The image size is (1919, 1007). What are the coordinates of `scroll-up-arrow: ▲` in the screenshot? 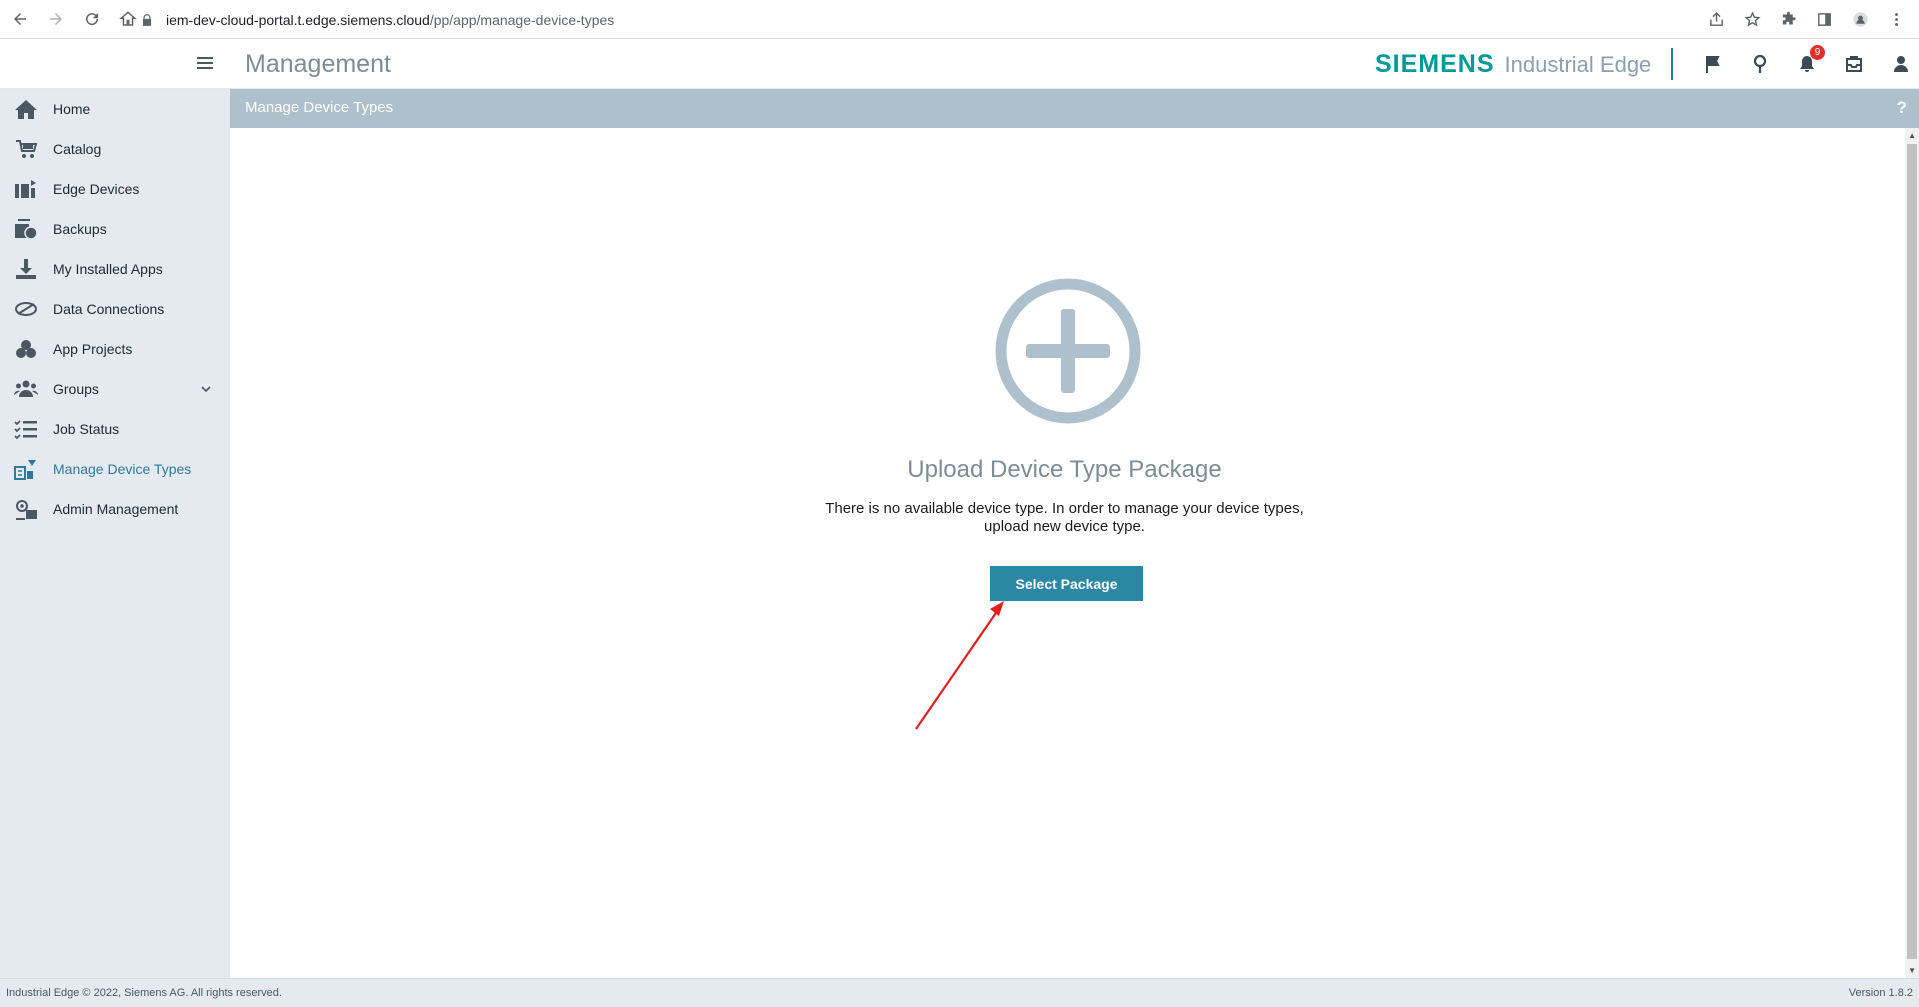 It's located at (1912, 135).